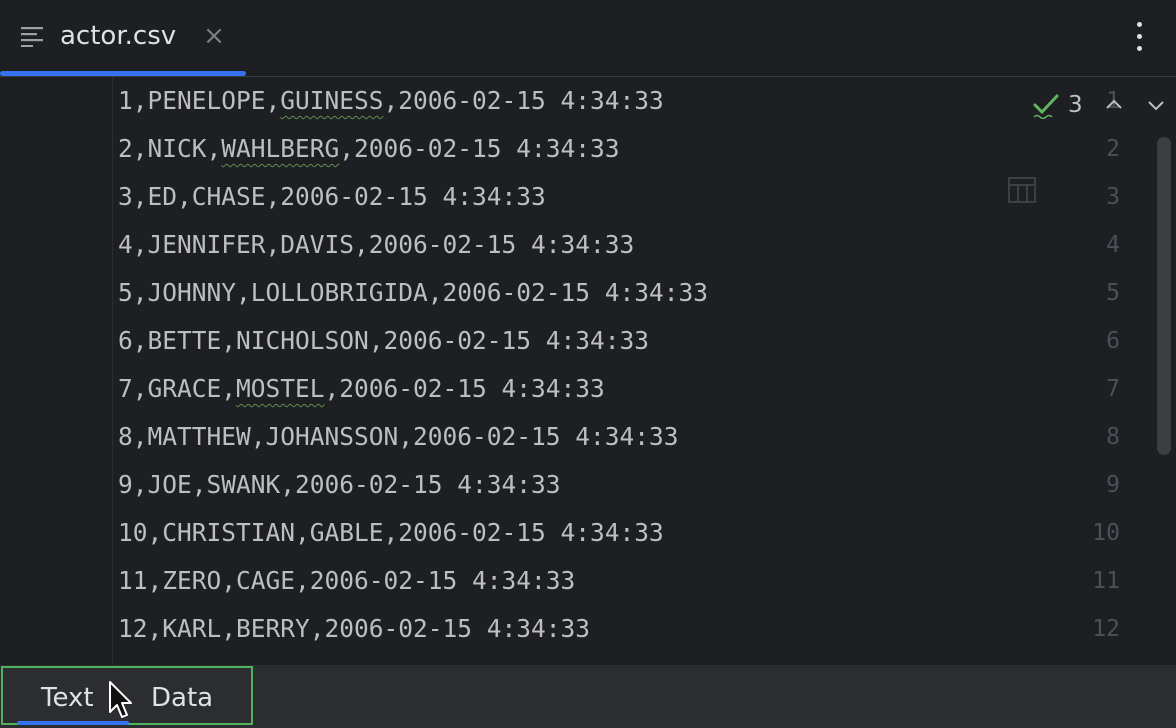  Describe the element at coordinates (1164, 296) in the screenshot. I see `vertical-scrollbar` at that location.